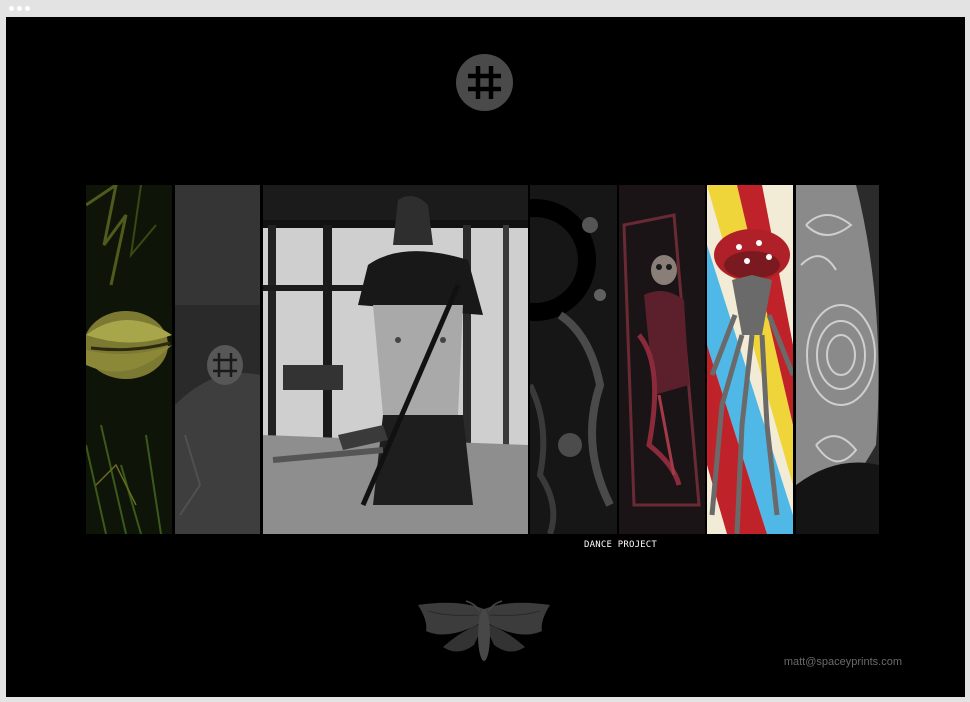 Image resolution: width=970 pixels, height=702 pixels. I want to click on panel-label-tag: DANCE PROJECT, so click(620, 545).